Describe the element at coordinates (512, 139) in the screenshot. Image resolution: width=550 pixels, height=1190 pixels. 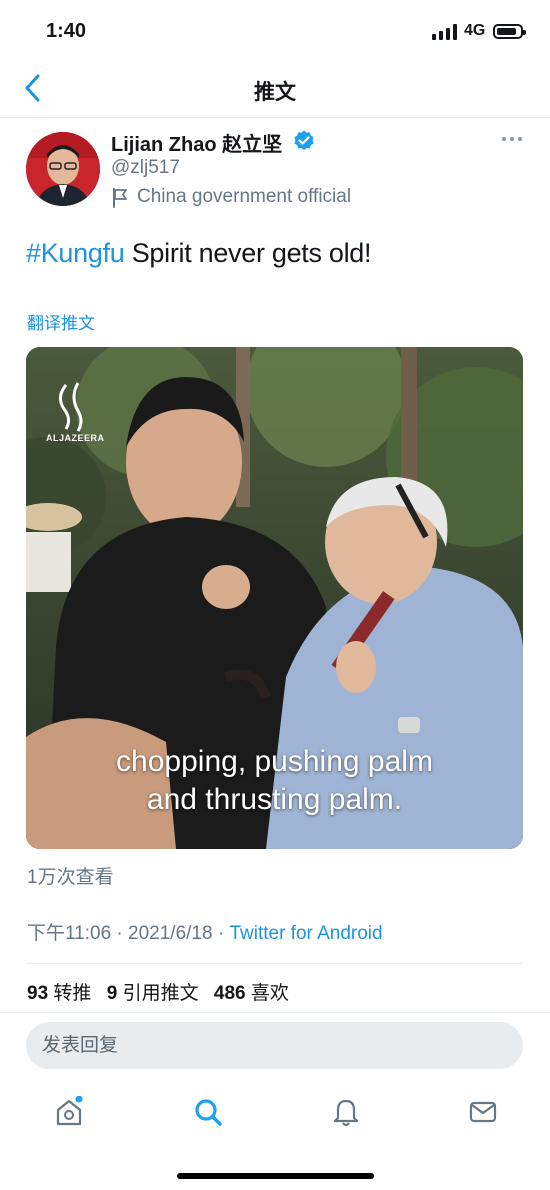
I see `more-options-icon` at that location.